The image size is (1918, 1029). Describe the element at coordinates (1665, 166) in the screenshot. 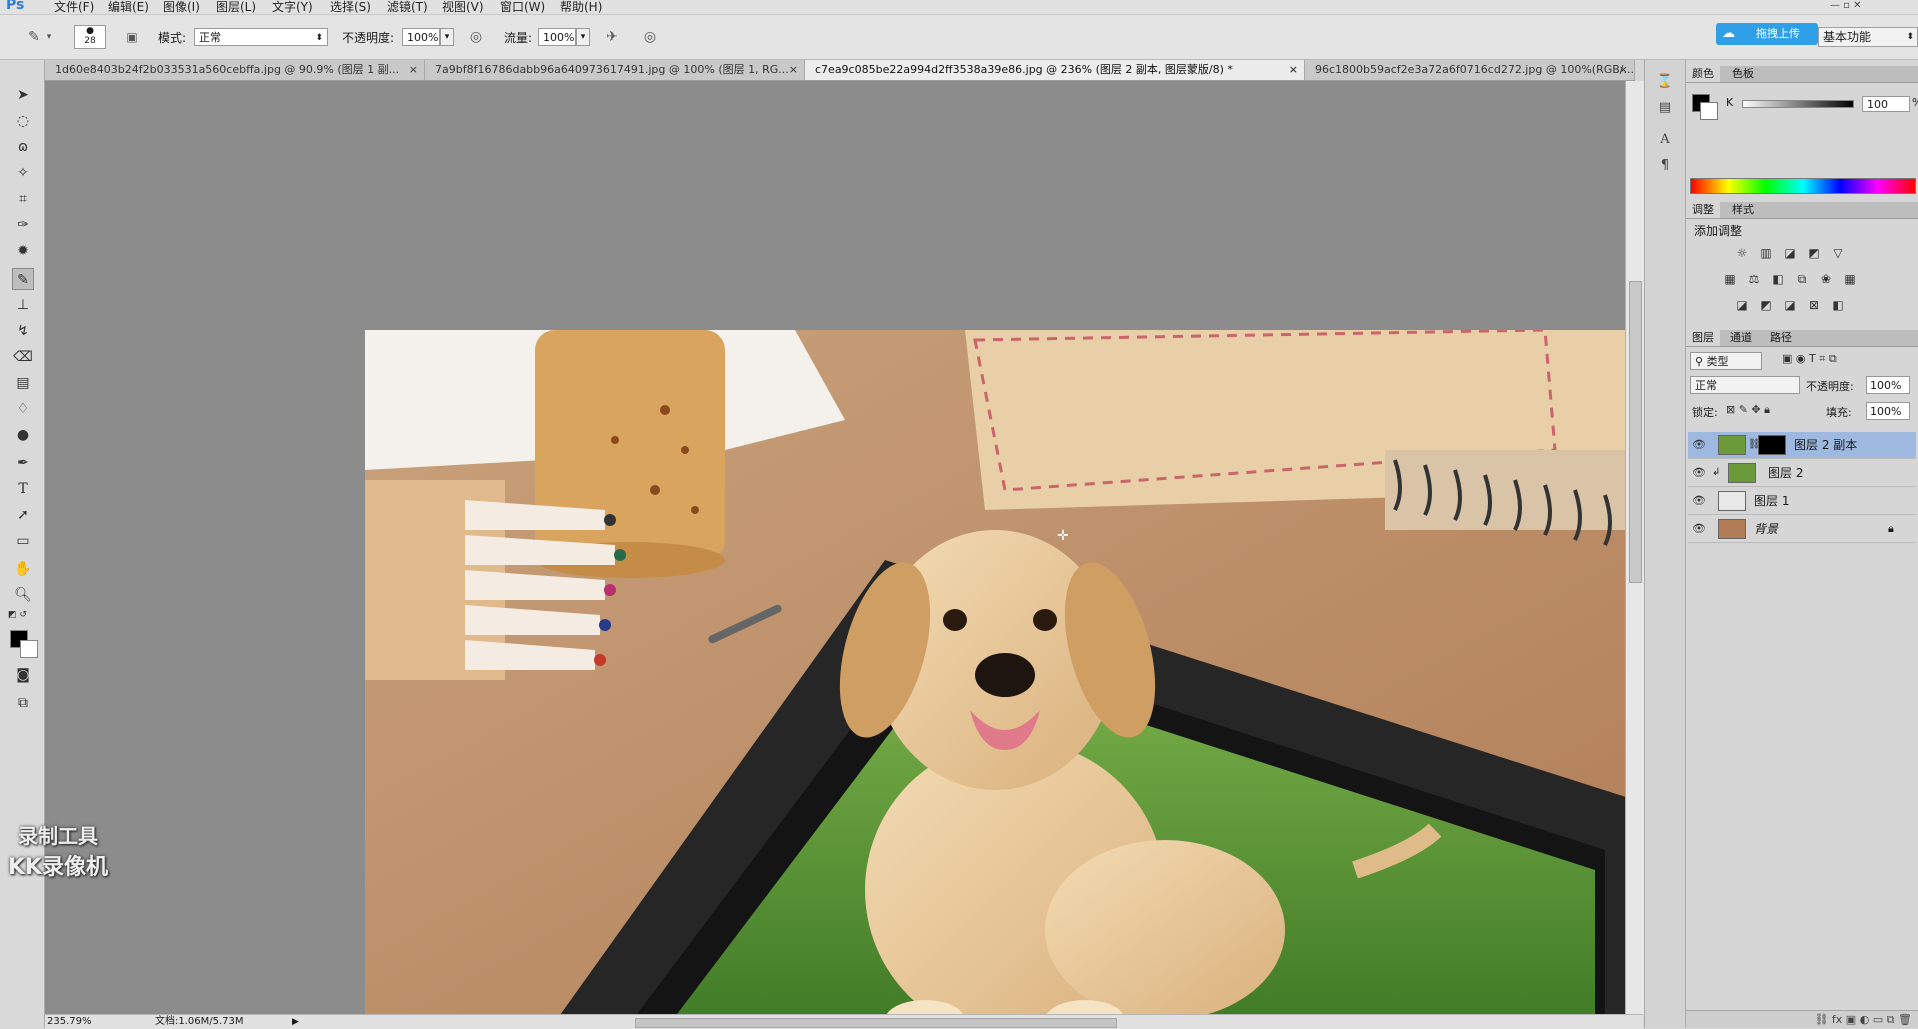

I see `paragraph-panel-icon: ¶` at that location.